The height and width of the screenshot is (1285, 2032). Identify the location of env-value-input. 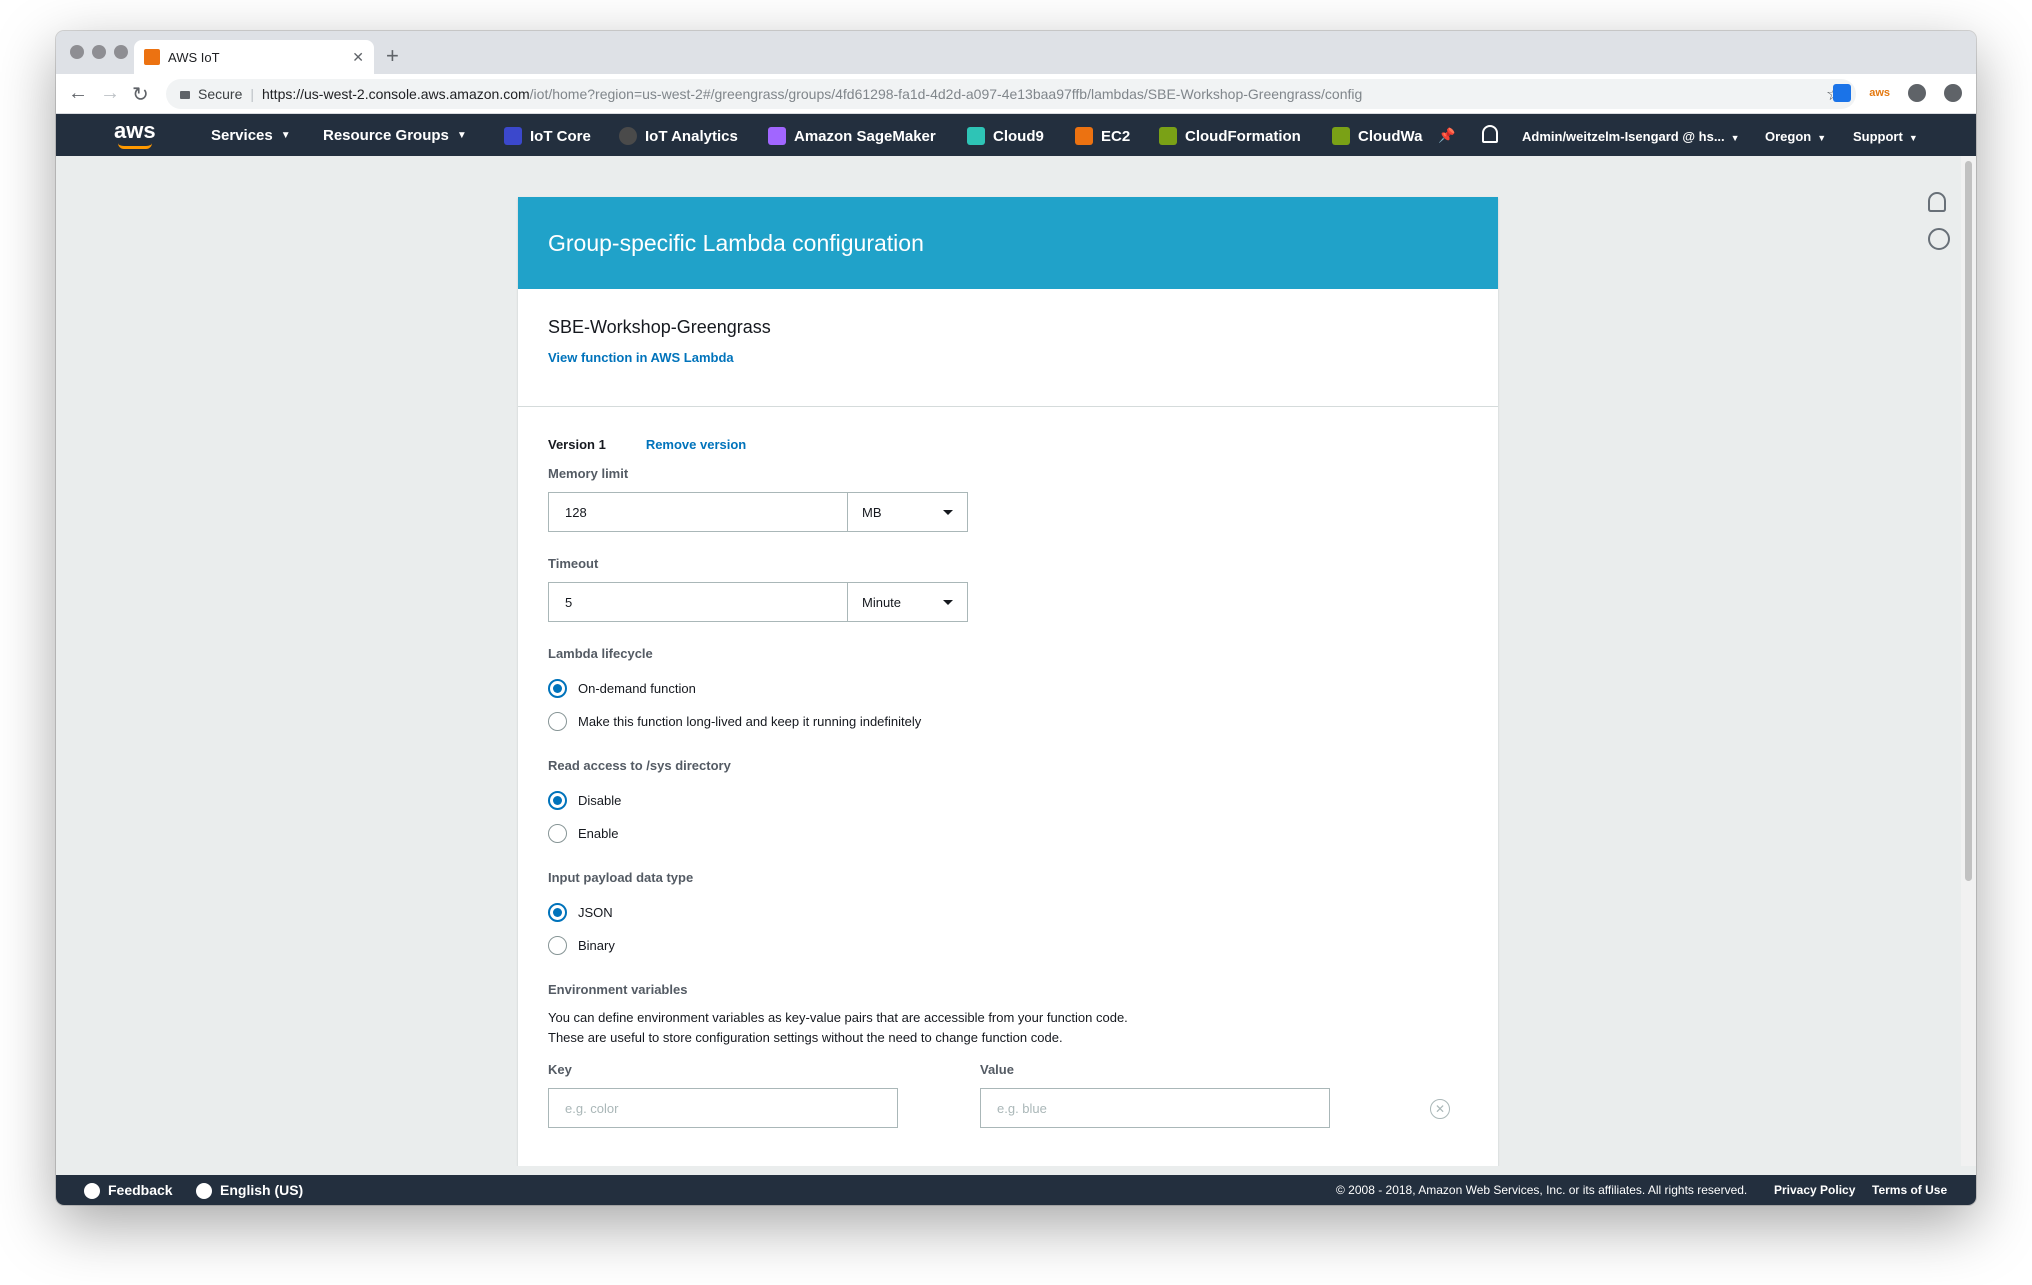
(1155, 1108).